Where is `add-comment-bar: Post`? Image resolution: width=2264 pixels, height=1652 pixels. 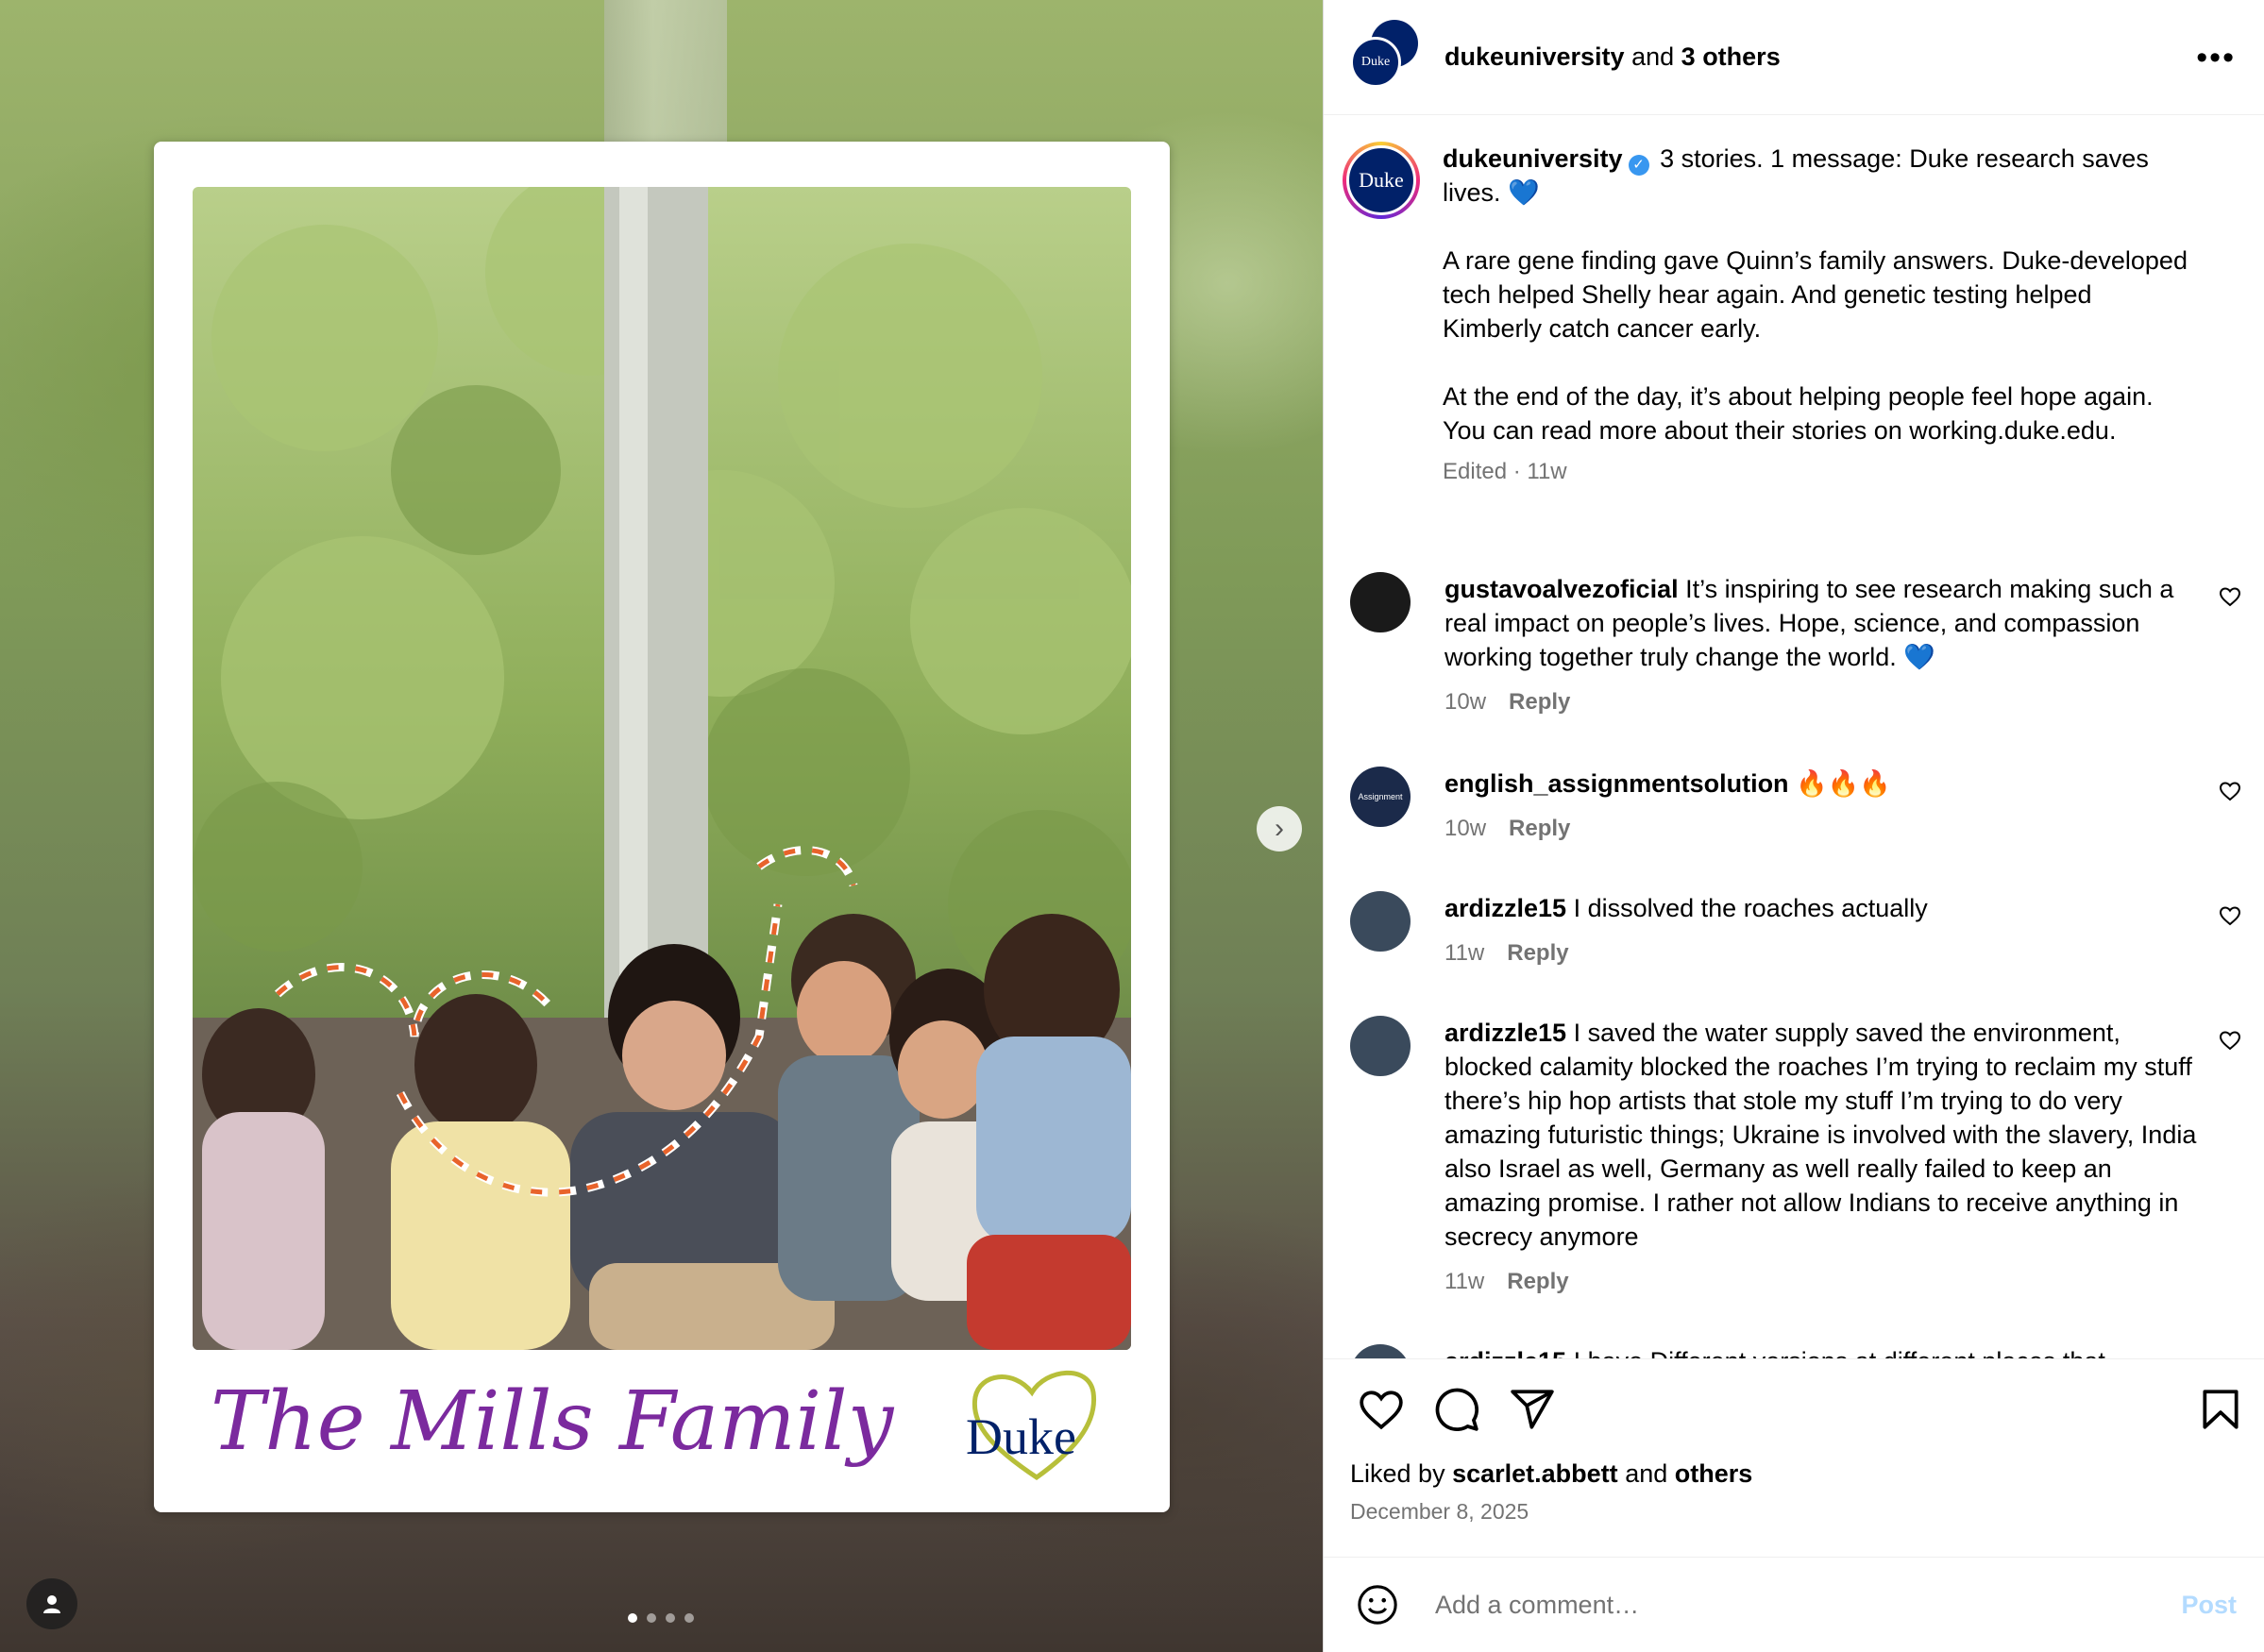 add-comment-bar: Post is located at coordinates (1794, 1604).